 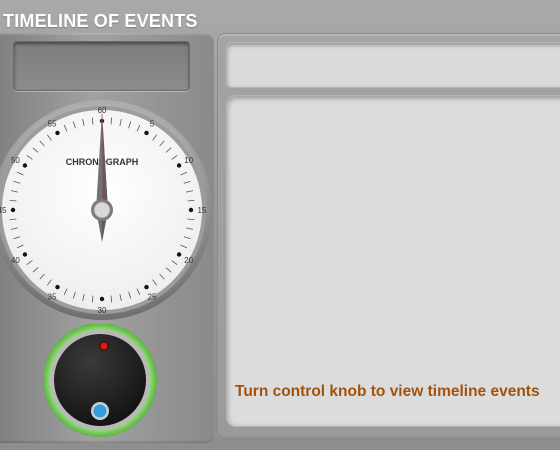 What do you see at coordinates (393, 65) in the screenshot?
I see `top-display` at bounding box center [393, 65].